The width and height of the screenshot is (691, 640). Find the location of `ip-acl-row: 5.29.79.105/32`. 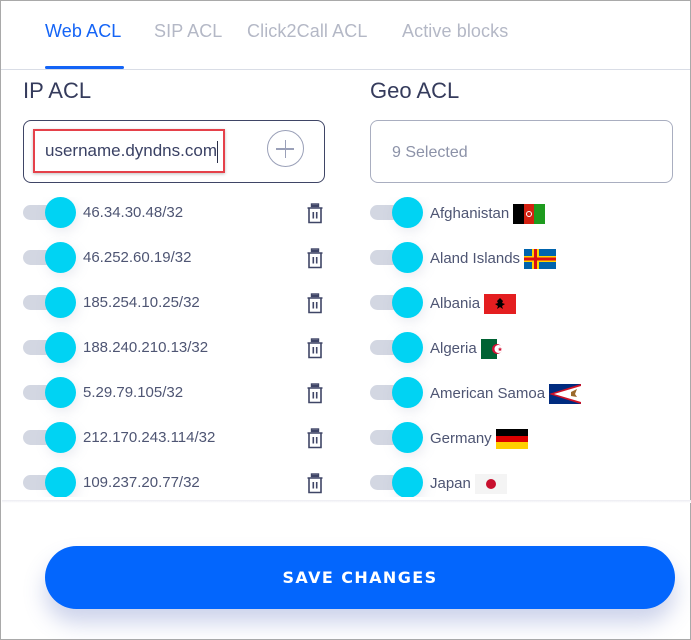

ip-acl-row: 5.29.79.105/32 is located at coordinates (188, 393).